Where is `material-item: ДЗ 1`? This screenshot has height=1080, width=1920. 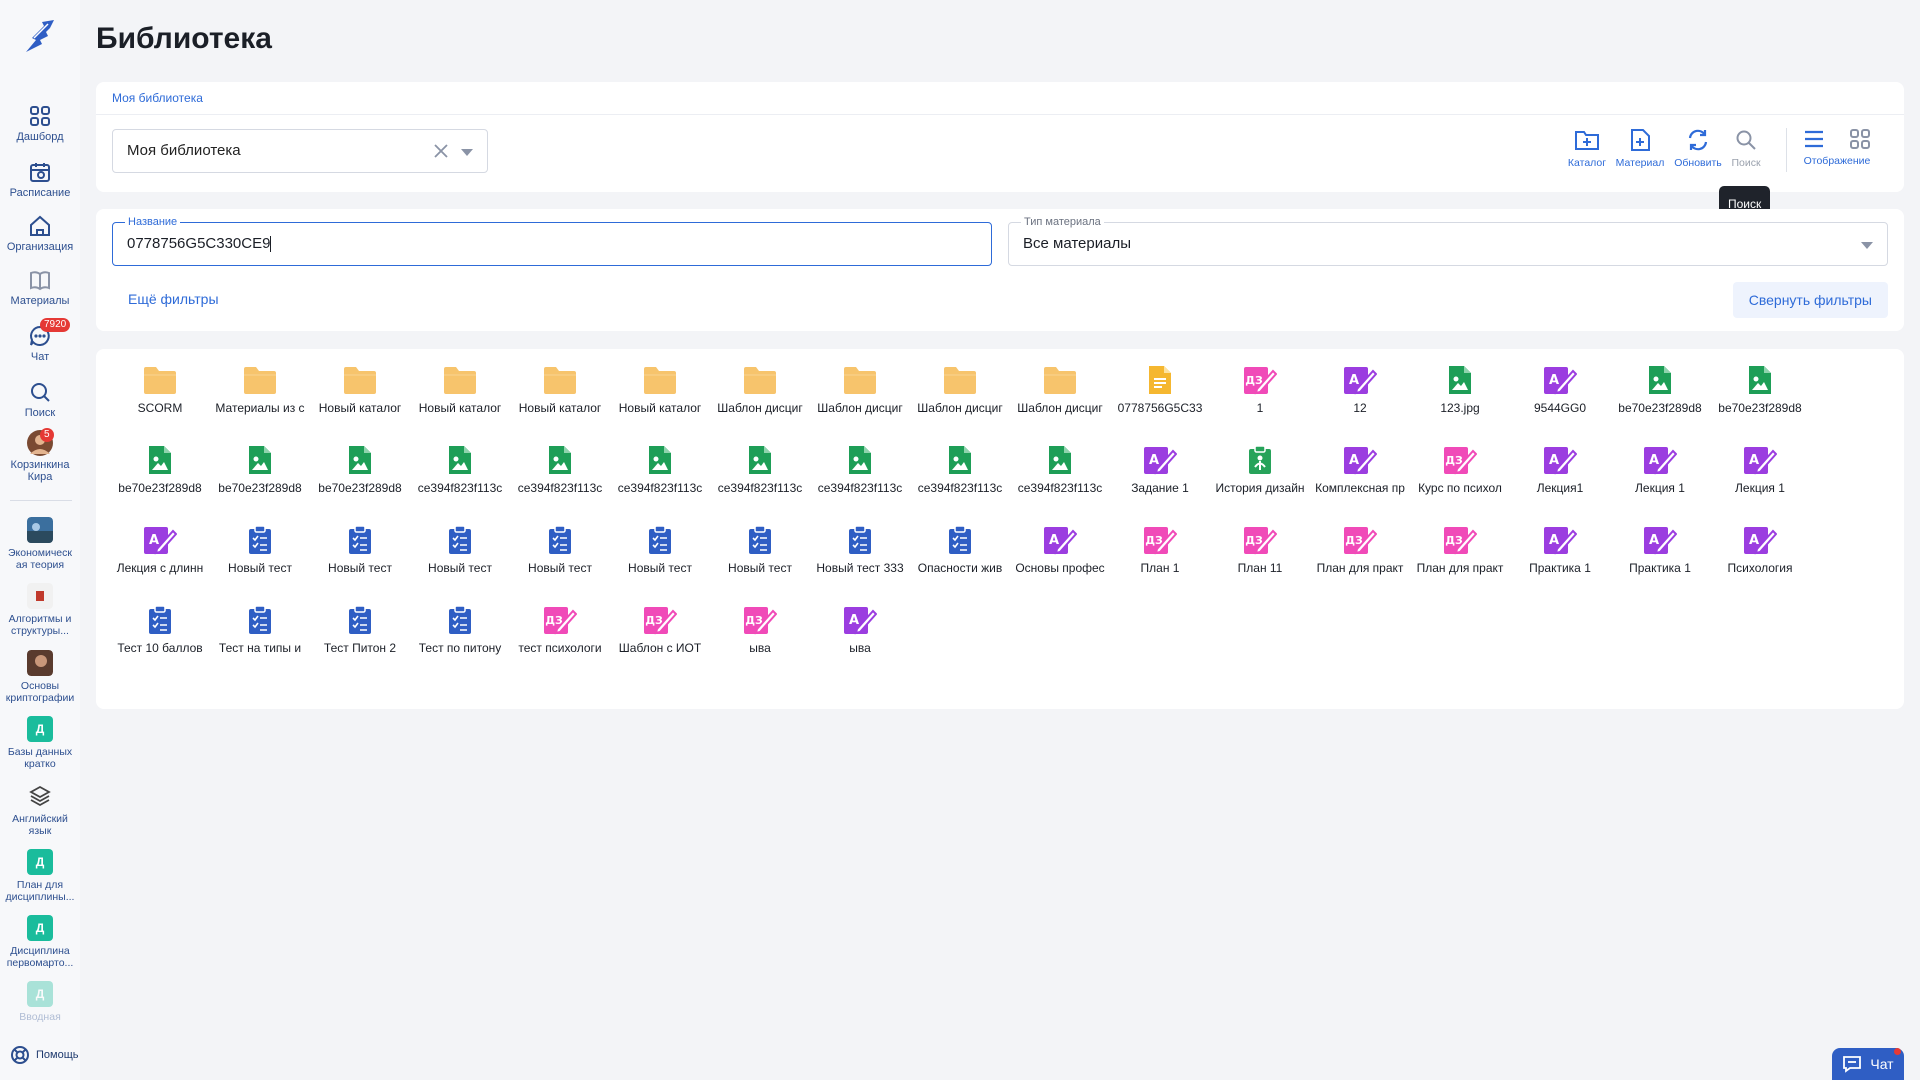
material-item: ДЗ 1 is located at coordinates (1260, 405).